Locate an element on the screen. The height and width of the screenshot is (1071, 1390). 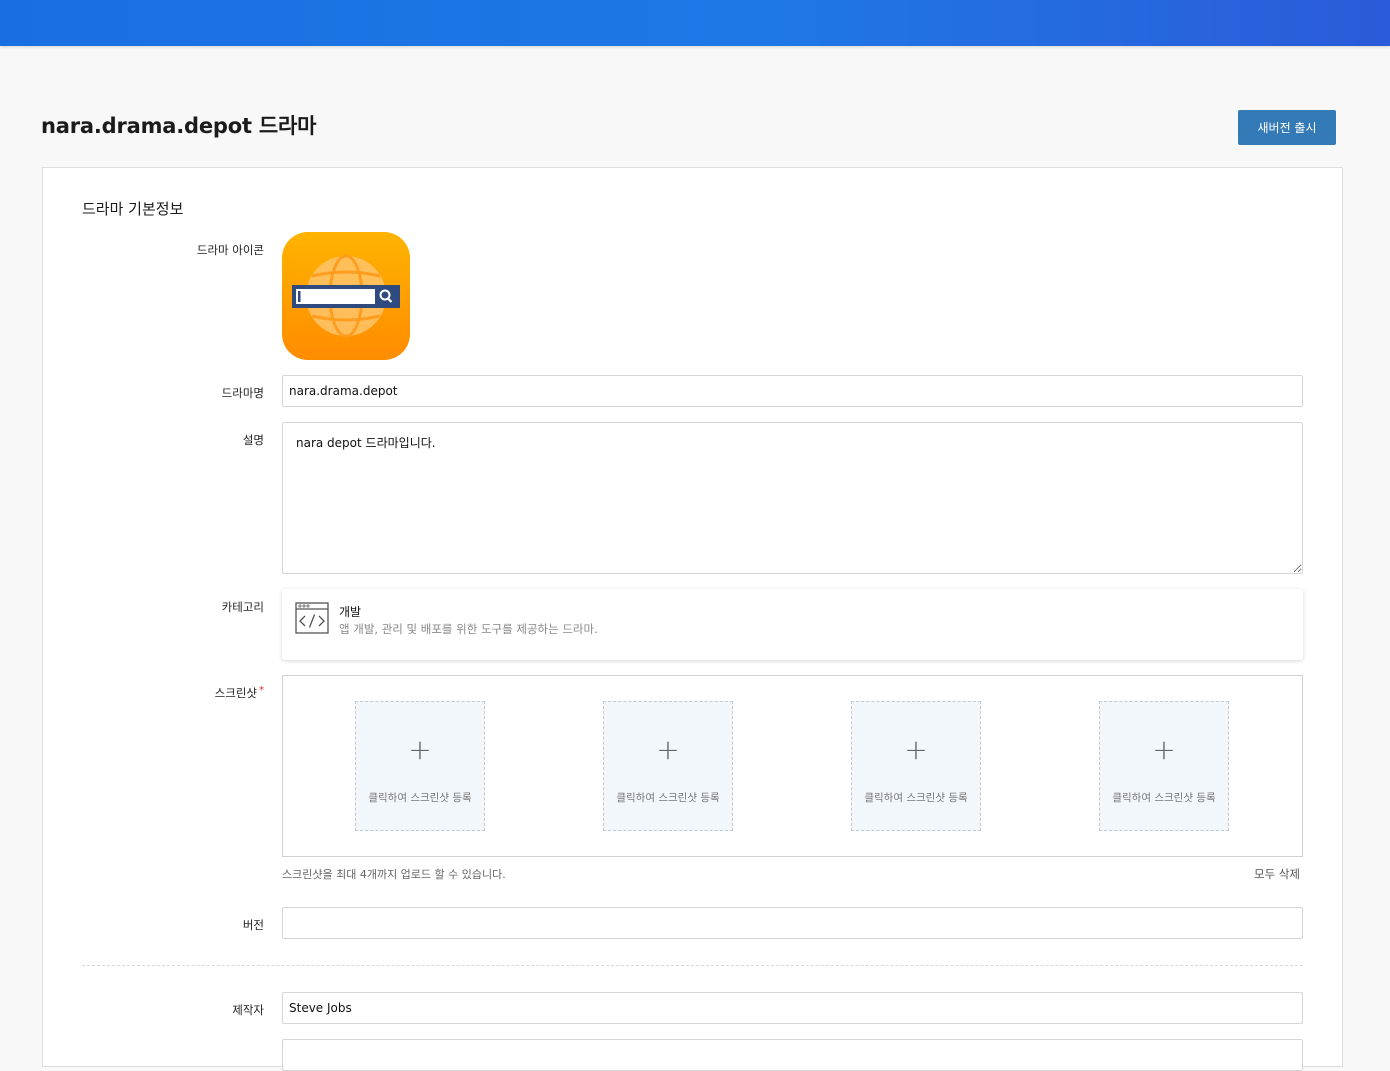
code-window-icon is located at coordinates (312, 618).